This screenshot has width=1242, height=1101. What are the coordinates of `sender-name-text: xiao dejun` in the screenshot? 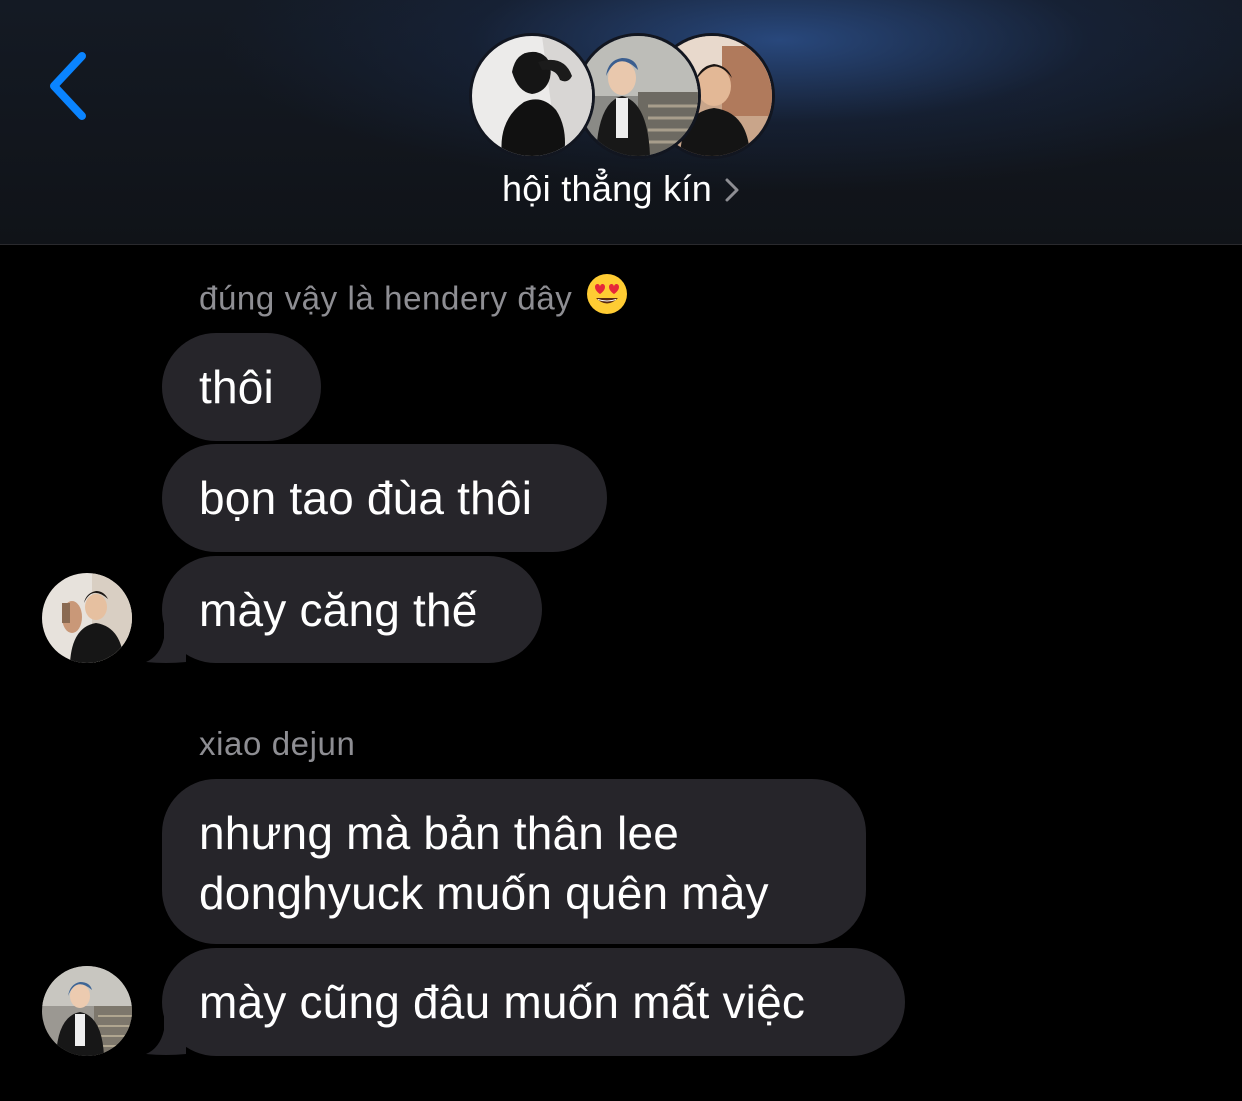 It's located at (277, 743).